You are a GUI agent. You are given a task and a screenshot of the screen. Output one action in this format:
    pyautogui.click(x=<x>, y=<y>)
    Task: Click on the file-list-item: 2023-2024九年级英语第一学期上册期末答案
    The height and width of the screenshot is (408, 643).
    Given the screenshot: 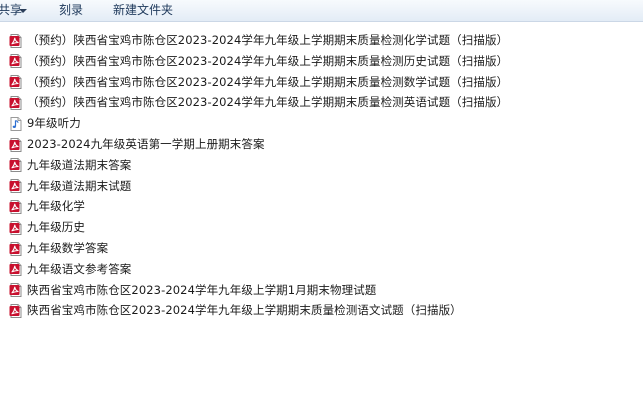 What is the action you would take?
    pyautogui.click(x=136, y=144)
    